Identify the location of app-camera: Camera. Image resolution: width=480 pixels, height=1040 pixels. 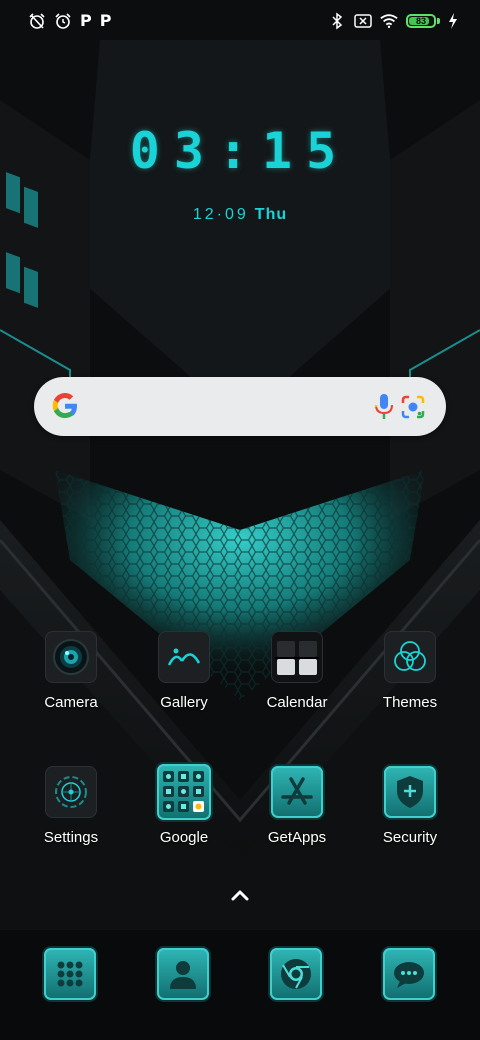
(71, 670).